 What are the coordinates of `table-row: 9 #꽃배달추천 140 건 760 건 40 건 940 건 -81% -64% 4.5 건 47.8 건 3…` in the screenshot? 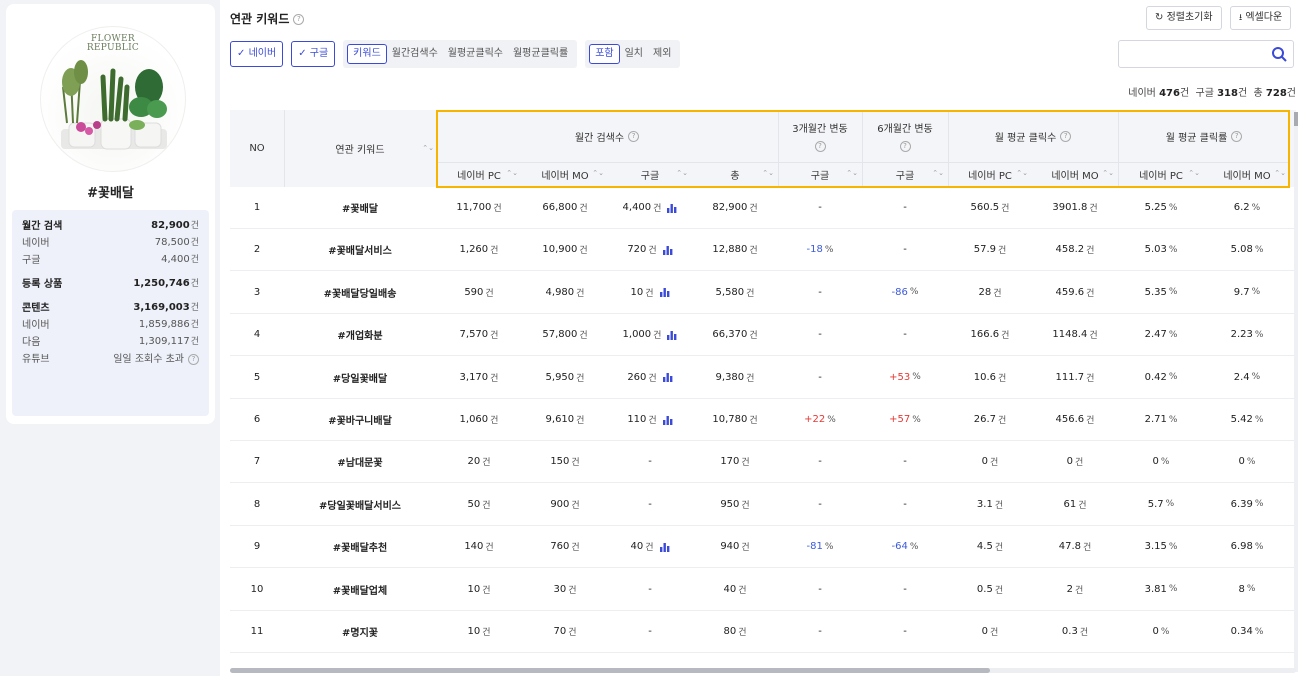 It's located at (763, 547).